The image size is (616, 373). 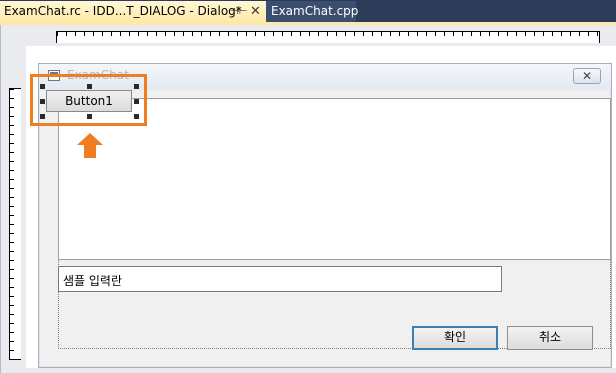 What do you see at coordinates (455, 338) in the screenshot?
I see `ok-button: 확인` at bounding box center [455, 338].